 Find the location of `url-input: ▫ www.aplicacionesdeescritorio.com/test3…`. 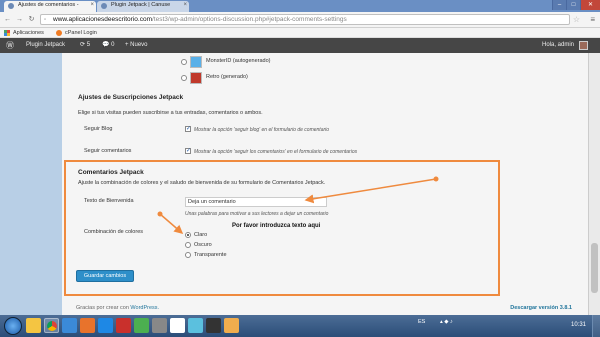

url-input: ▫ www.aplicacionesdeescritorio.com/test3… is located at coordinates (305, 19).